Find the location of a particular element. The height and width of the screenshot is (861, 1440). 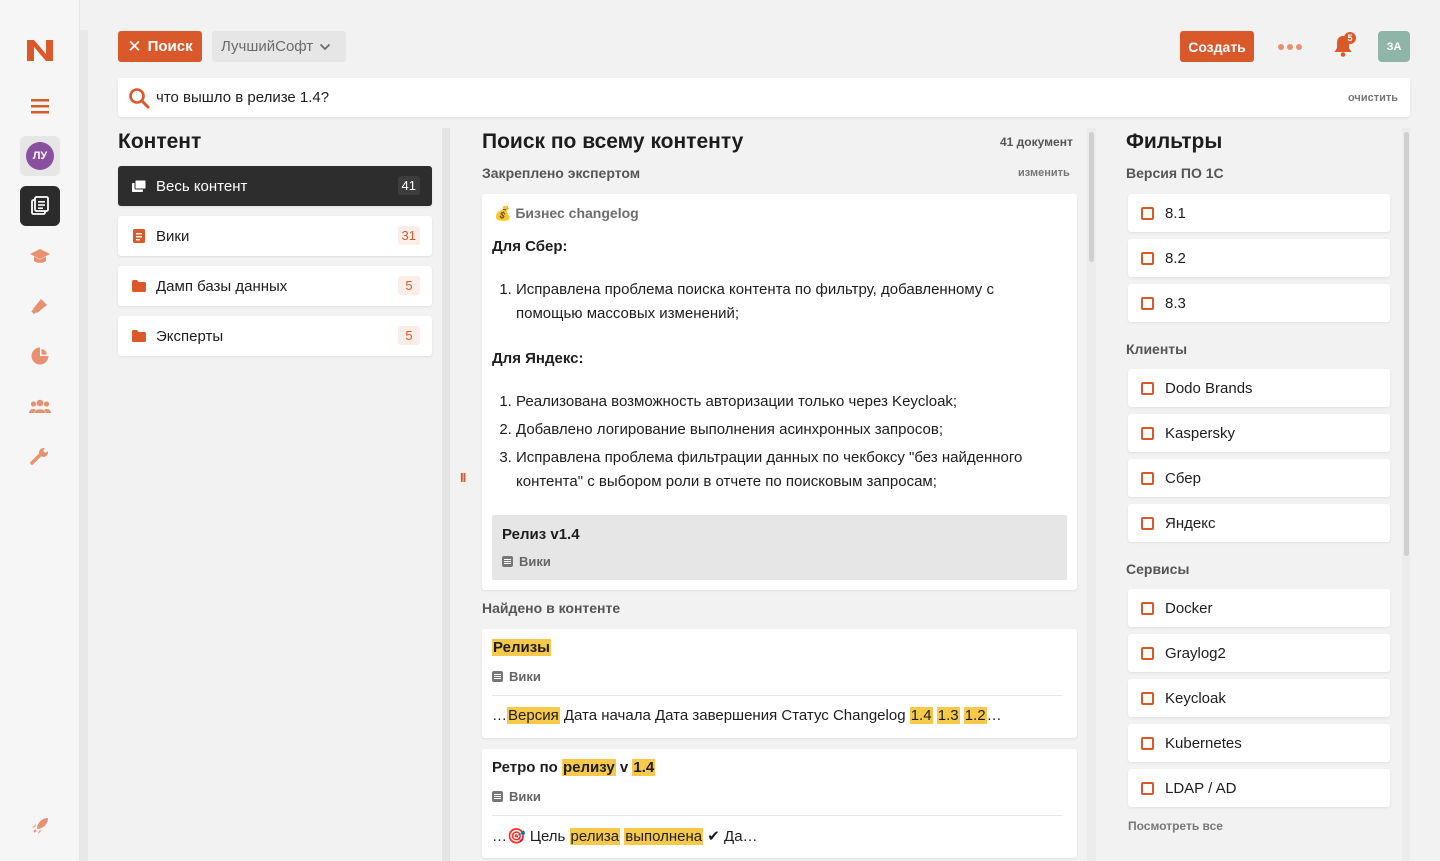

search-icon is located at coordinates (139, 97).